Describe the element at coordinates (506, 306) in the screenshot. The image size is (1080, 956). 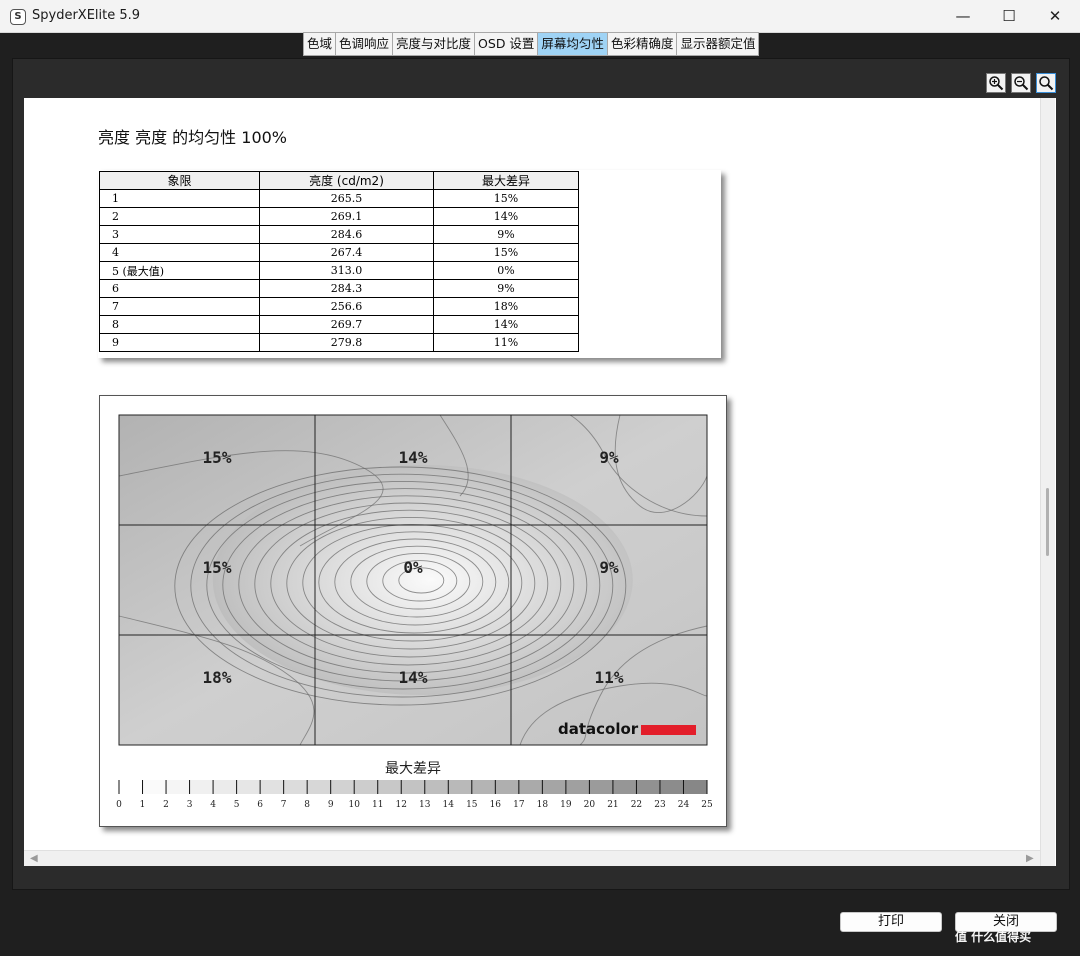
I see `table-cell: 18%` at that location.